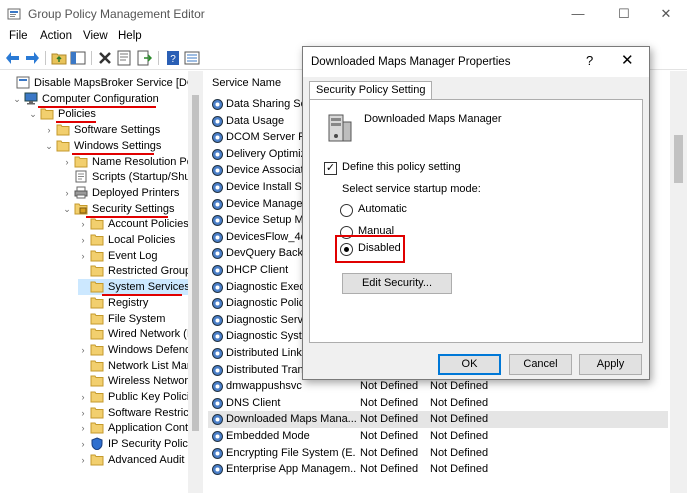 The width and height of the screenshot is (687, 493). What do you see at coordinates (133, 240) in the screenshot?
I see `tree-item: › Local Policies` at bounding box center [133, 240].